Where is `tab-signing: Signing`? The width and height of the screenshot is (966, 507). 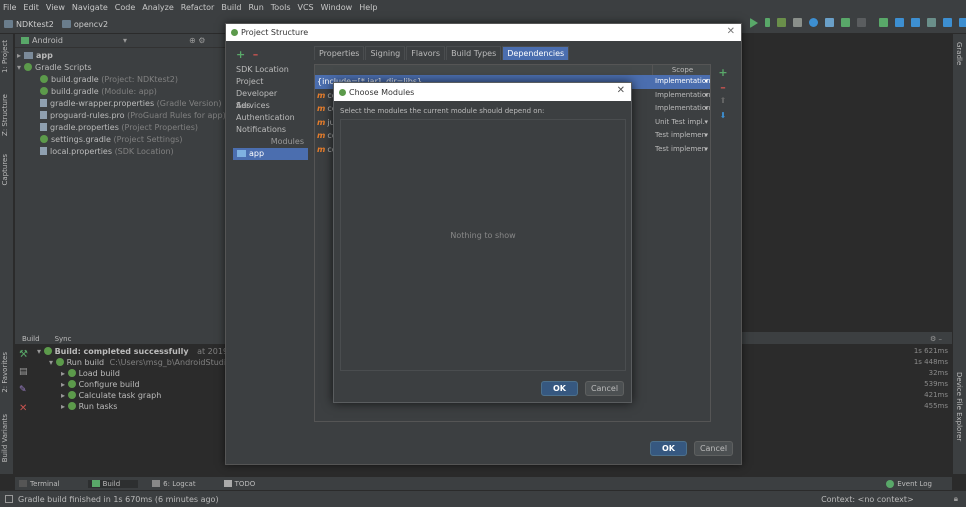 tab-signing: Signing is located at coordinates (385, 53).